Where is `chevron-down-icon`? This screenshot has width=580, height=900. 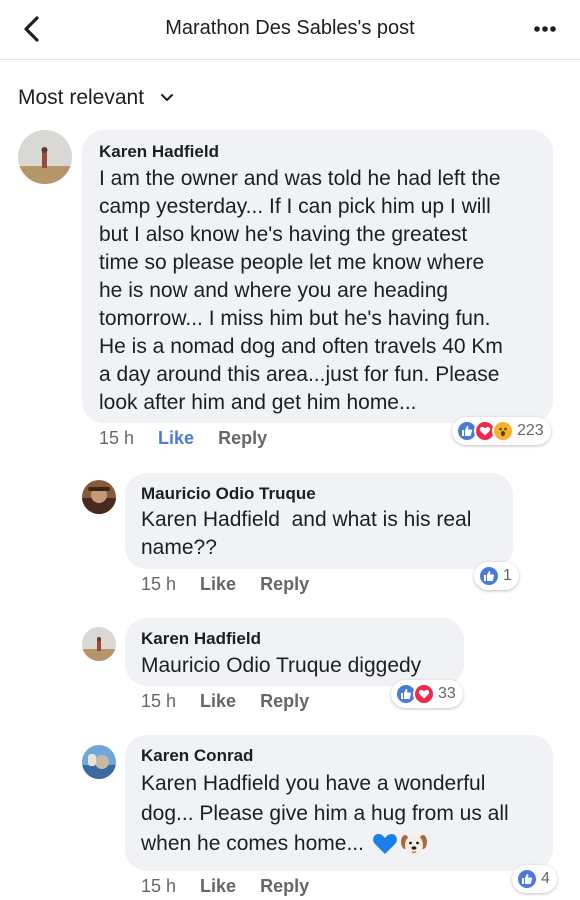
chevron-down-icon is located at coordinates (167, 97).